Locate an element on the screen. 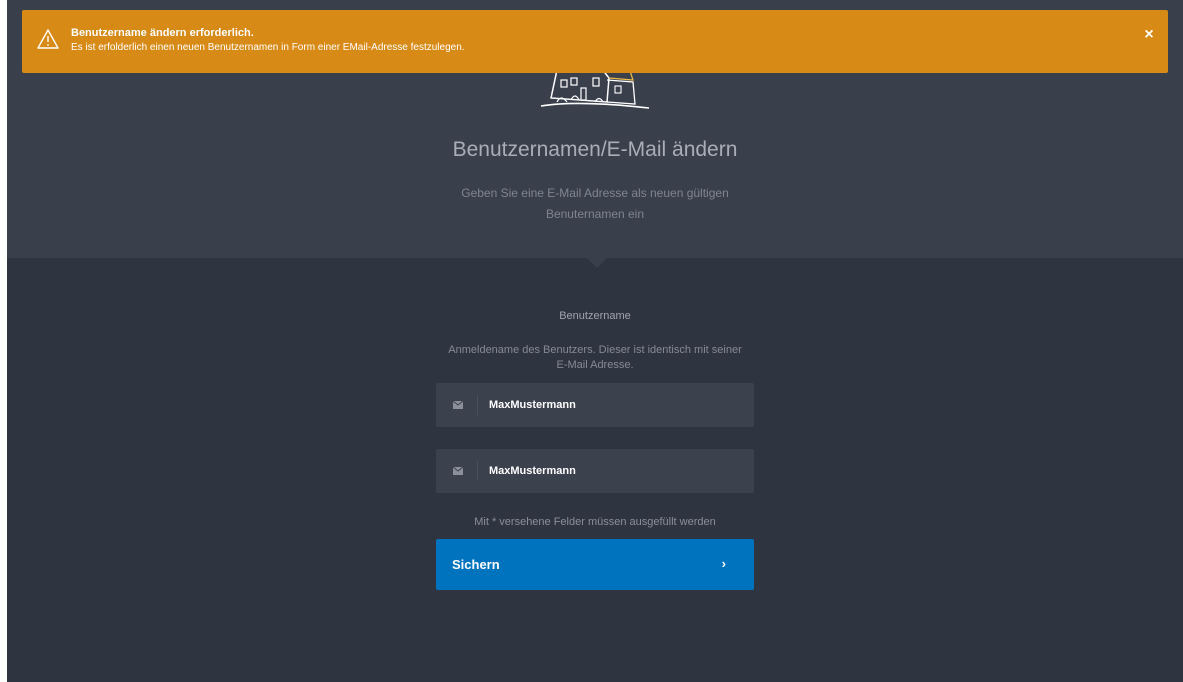 The width and height of the screenshot is (1183, 682). chevron-right-icon: › is located at coordinates (723, 563).